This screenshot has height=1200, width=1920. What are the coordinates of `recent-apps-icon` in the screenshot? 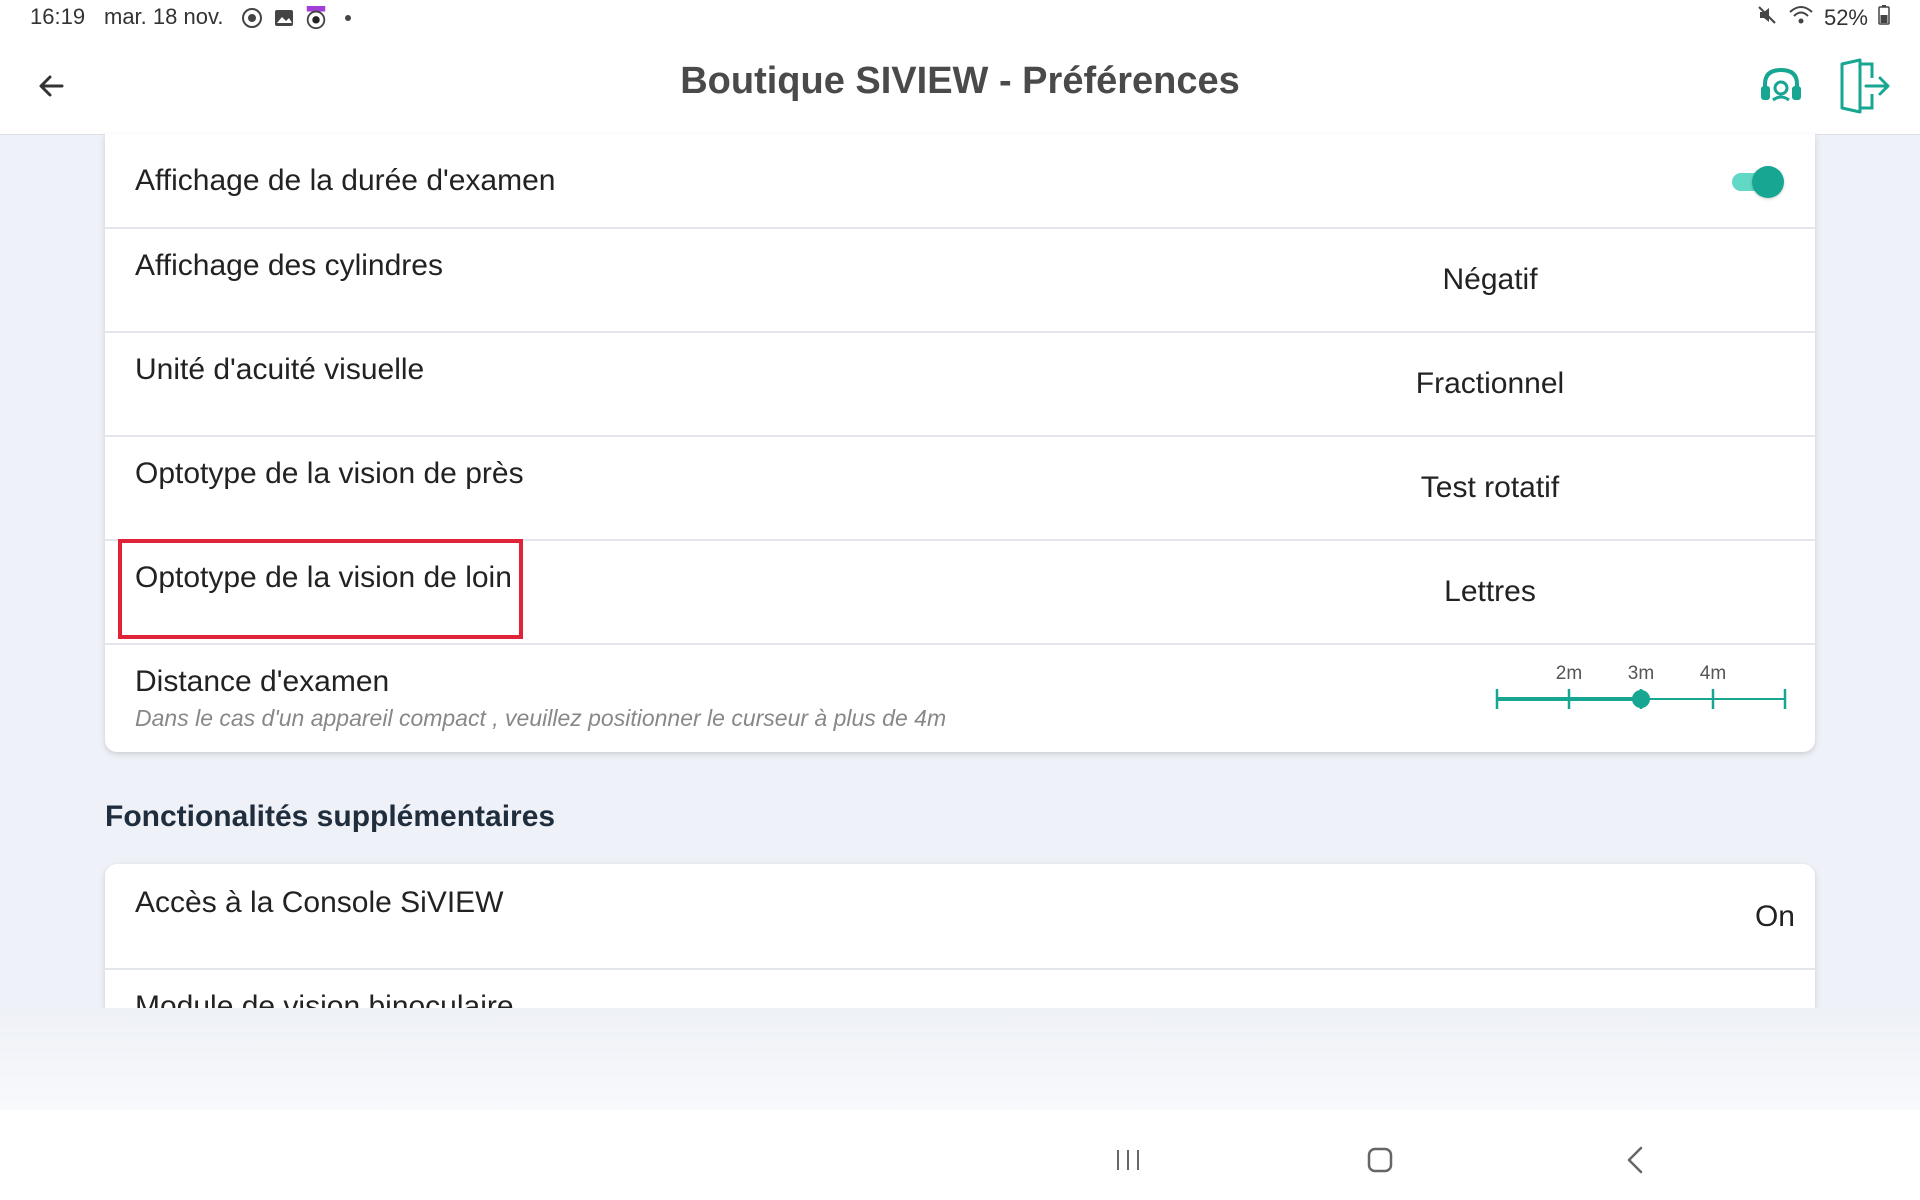 It's located at (1128, 1160).